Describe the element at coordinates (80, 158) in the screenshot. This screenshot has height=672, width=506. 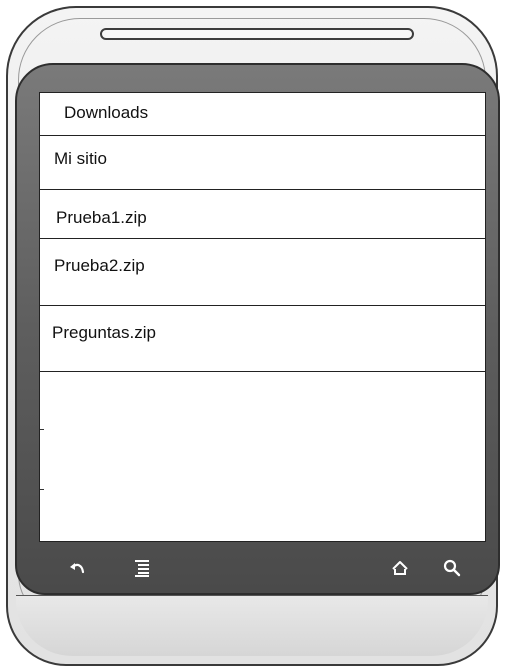
I see `list-item-label: Mi sitio` at that location.